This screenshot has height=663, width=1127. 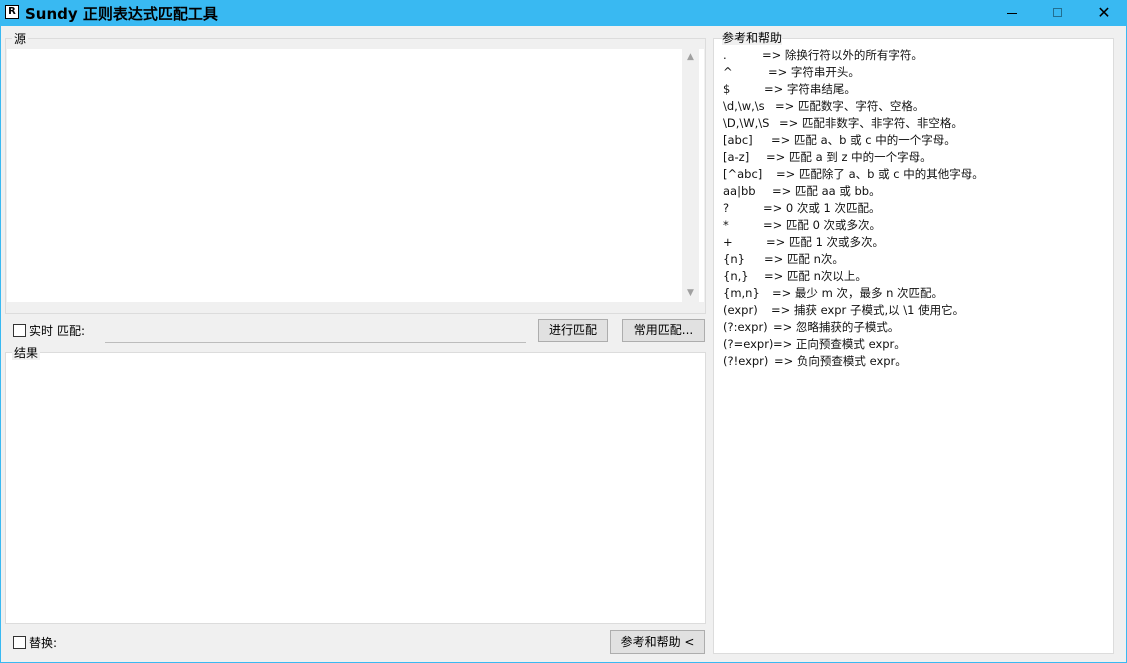 I want to click on help-pattern: ., so click(x=725, y=55).